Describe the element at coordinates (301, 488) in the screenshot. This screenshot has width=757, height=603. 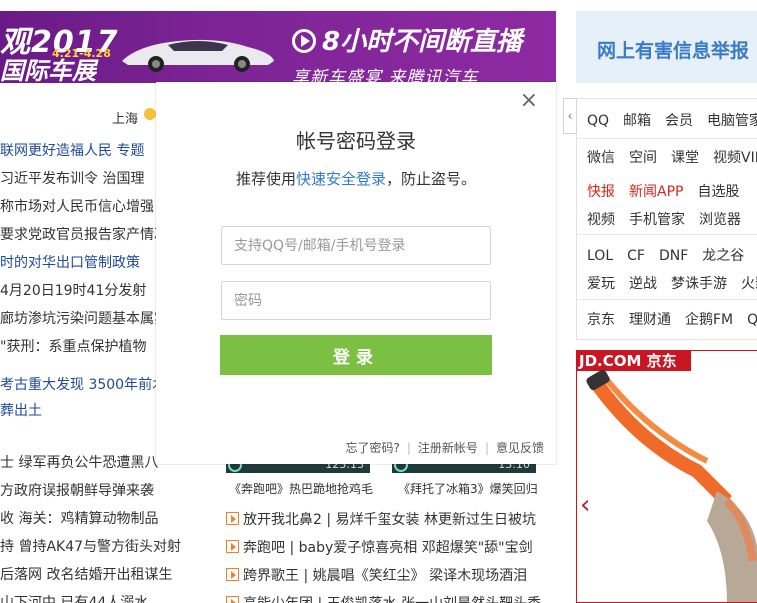
I see `video-caption-1: 《奔跑吧》热巴跪地抢鸡毛` at that location.